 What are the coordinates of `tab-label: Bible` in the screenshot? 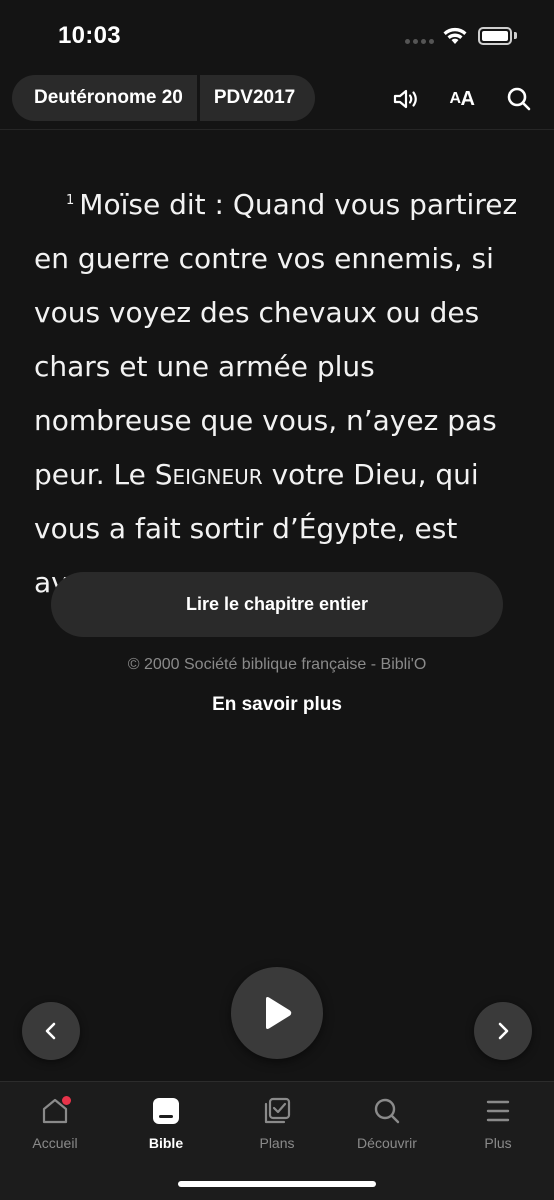 It's located at (166, 1143).